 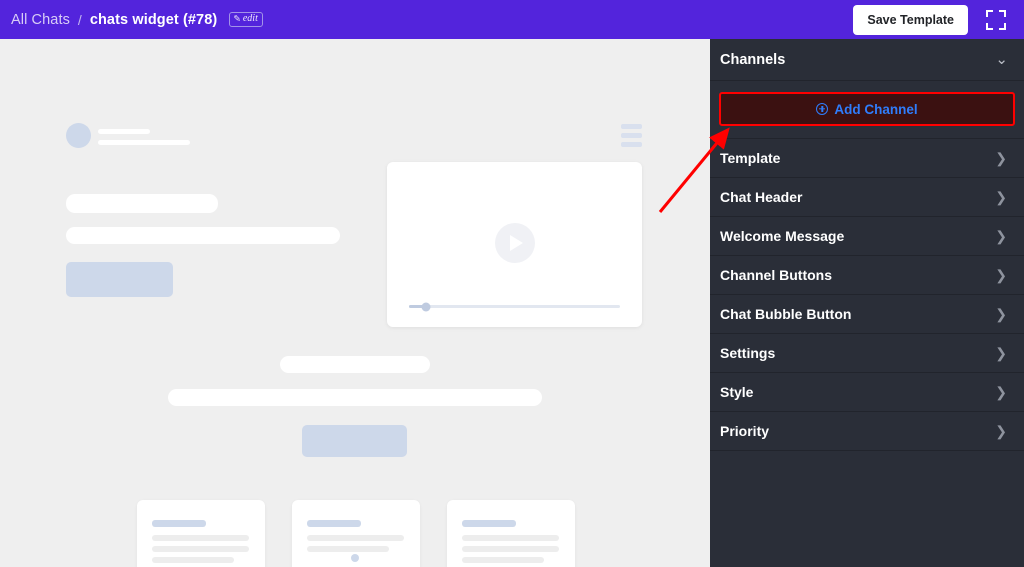 I want to click on sidebar-item-label: Chat Bubble Button, so click(x=786, y=314).